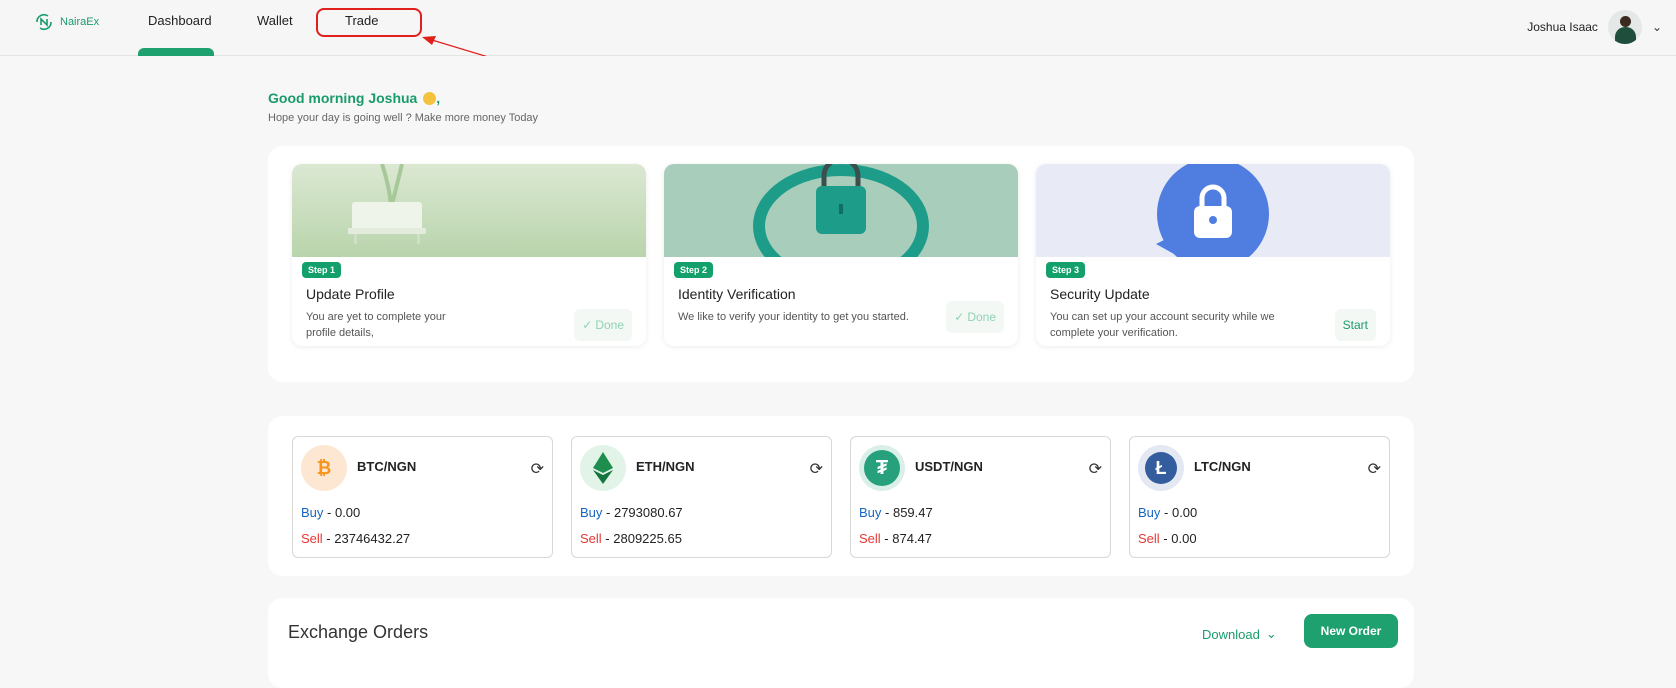 The height and width of the screenshot is (688, 1676). Describe the element at coordinates (469, 210) in the screenshot. I see `bench-illustration` at that location.